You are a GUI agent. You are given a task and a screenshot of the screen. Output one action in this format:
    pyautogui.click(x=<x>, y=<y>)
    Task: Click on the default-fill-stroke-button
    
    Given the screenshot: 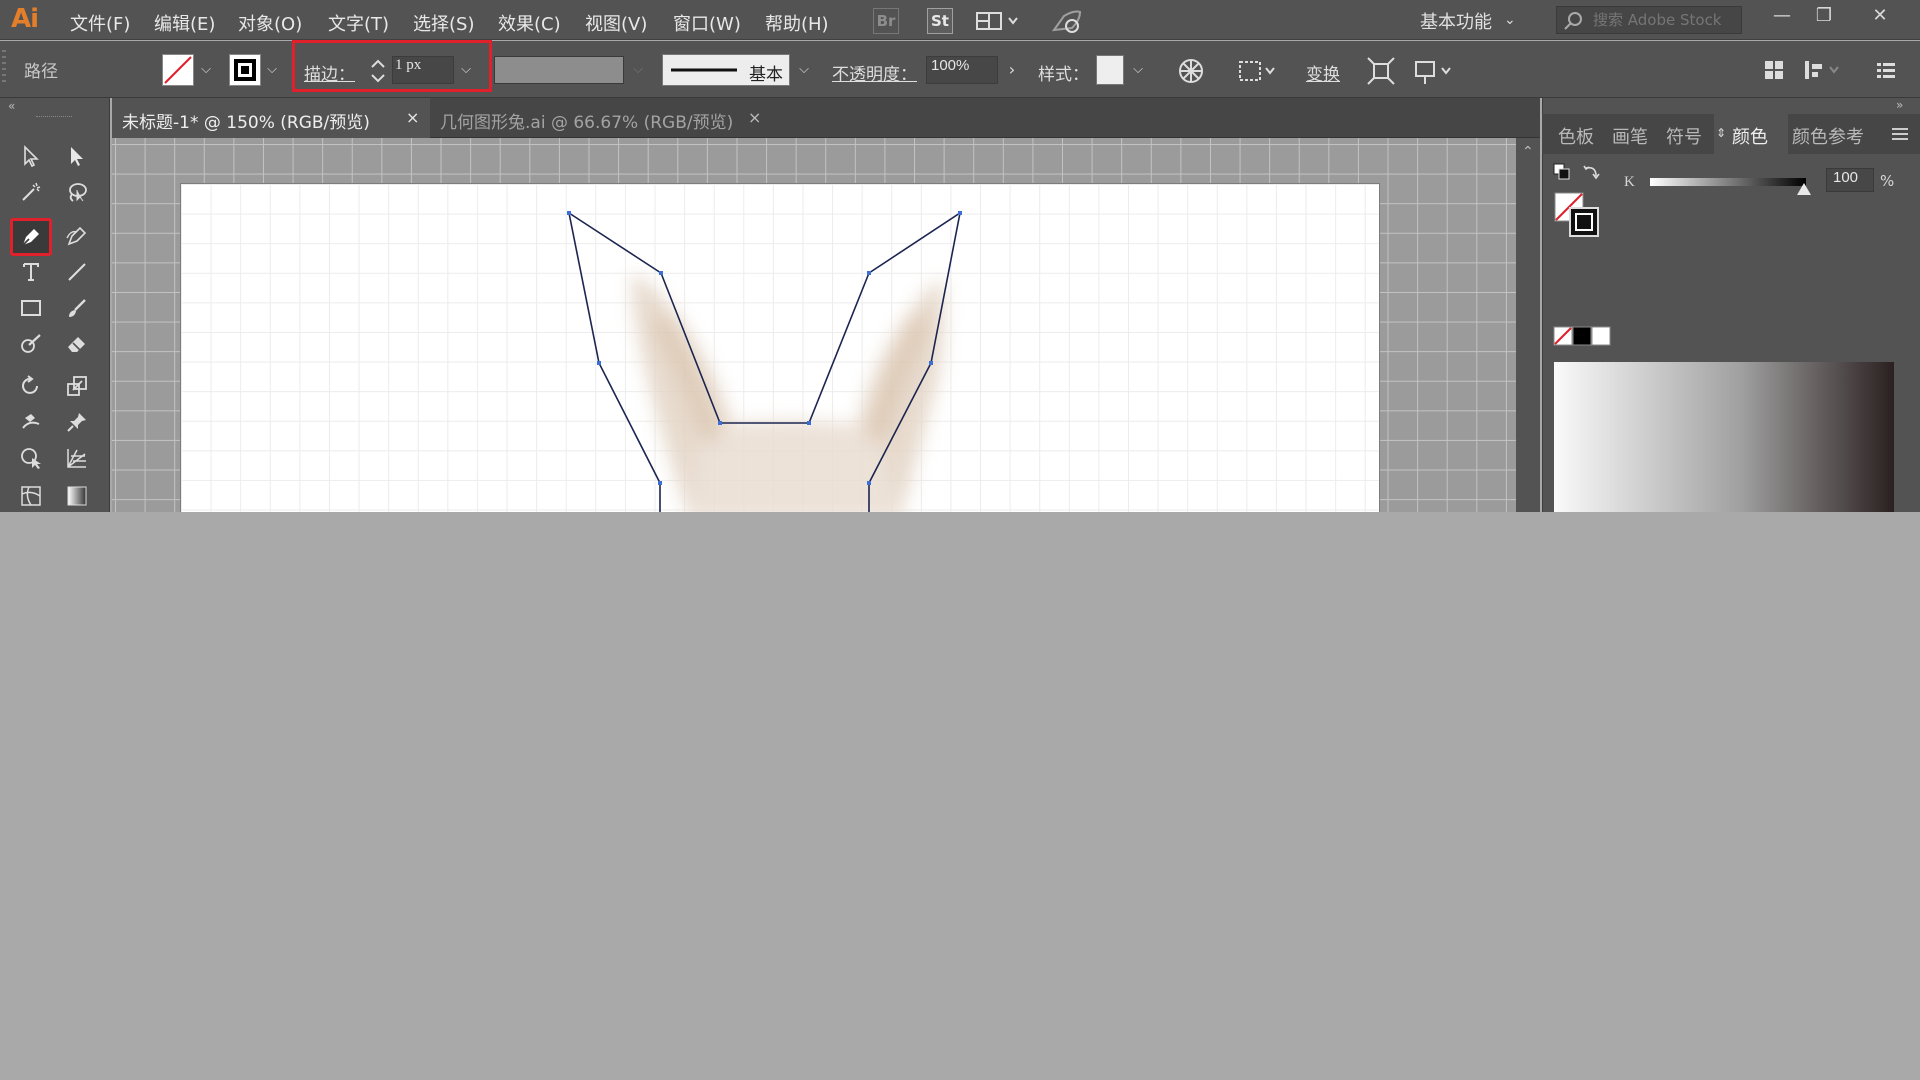 What is the action you would take?
    pyautogui.click(x=1562, y=172)
    